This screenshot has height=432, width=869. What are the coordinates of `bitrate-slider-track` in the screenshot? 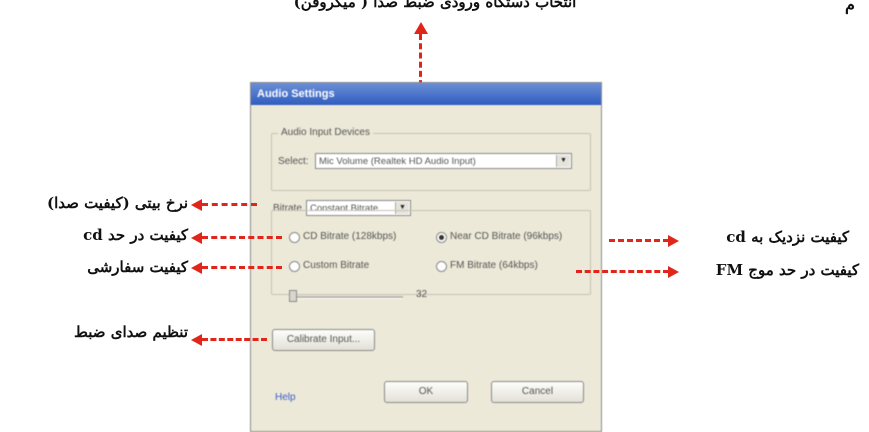 It's located at (347, 297).